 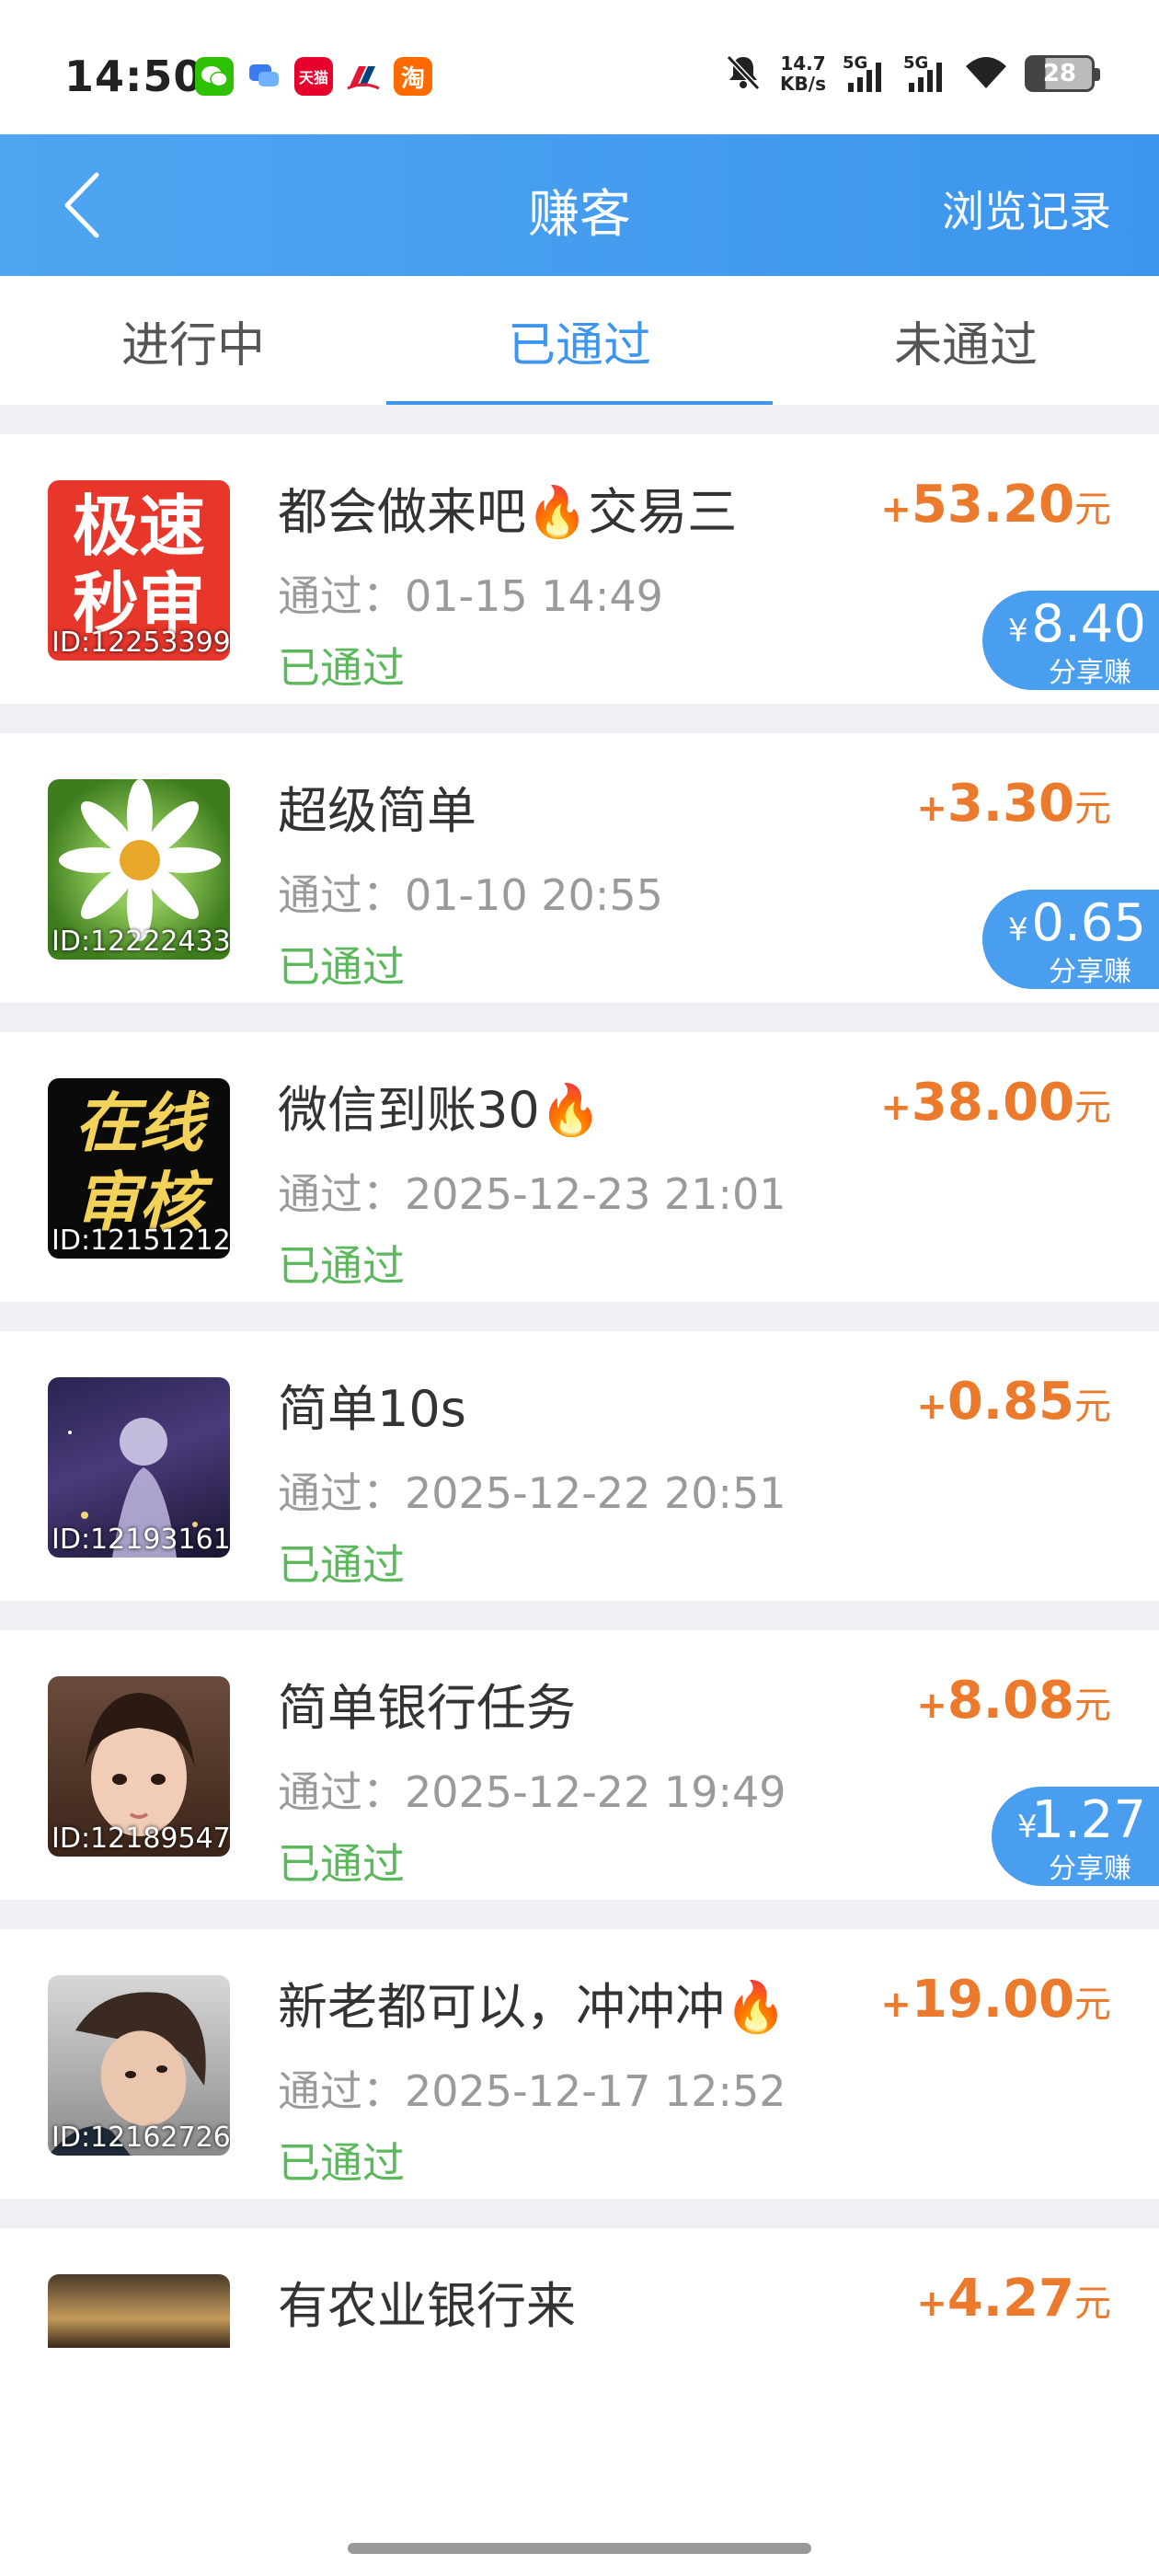 What do you see at coordinates (579, 419) in the screenshot?
I see `divider` at bounding box center [579, 419].